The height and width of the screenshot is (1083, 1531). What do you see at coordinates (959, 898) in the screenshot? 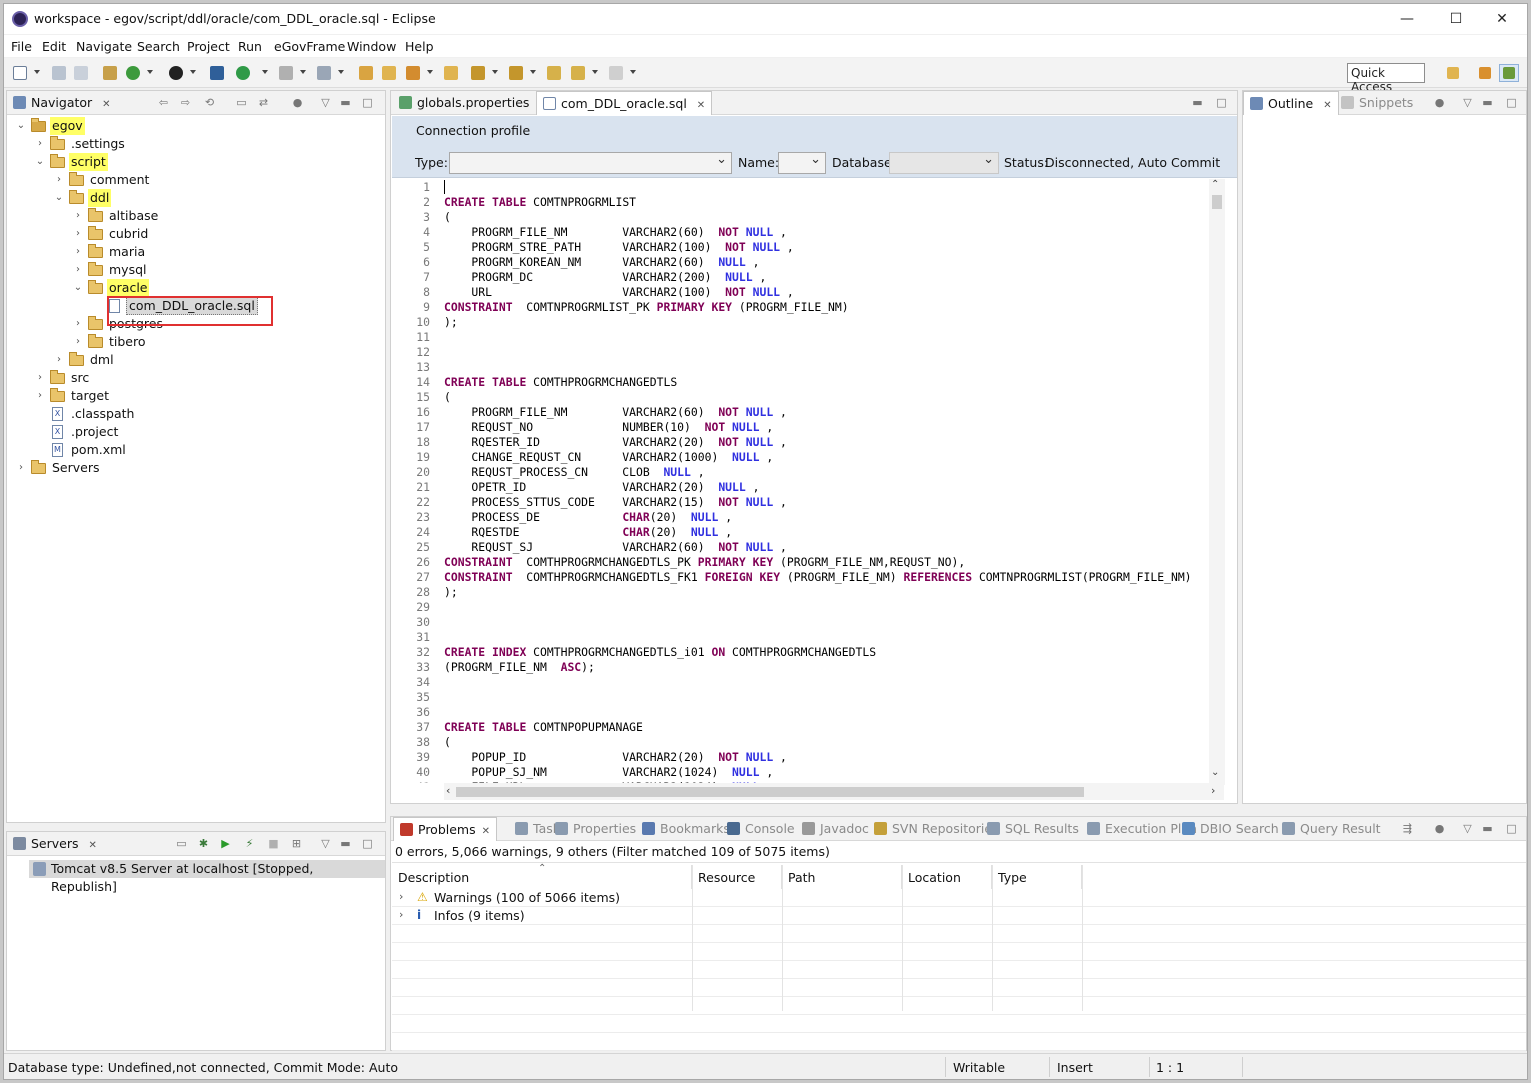
I see `table-row: › ⚠ Warnings (100 of 5066 items)` at bounding box center [959, 898].